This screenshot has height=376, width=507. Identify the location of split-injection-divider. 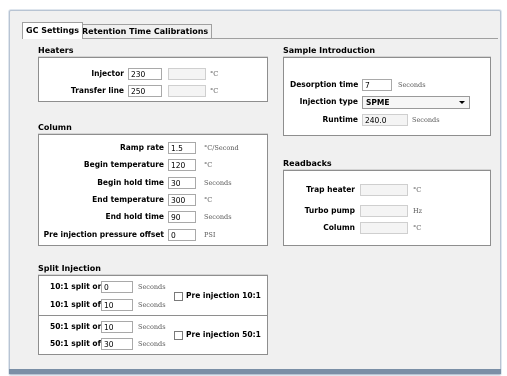
(153, 315).